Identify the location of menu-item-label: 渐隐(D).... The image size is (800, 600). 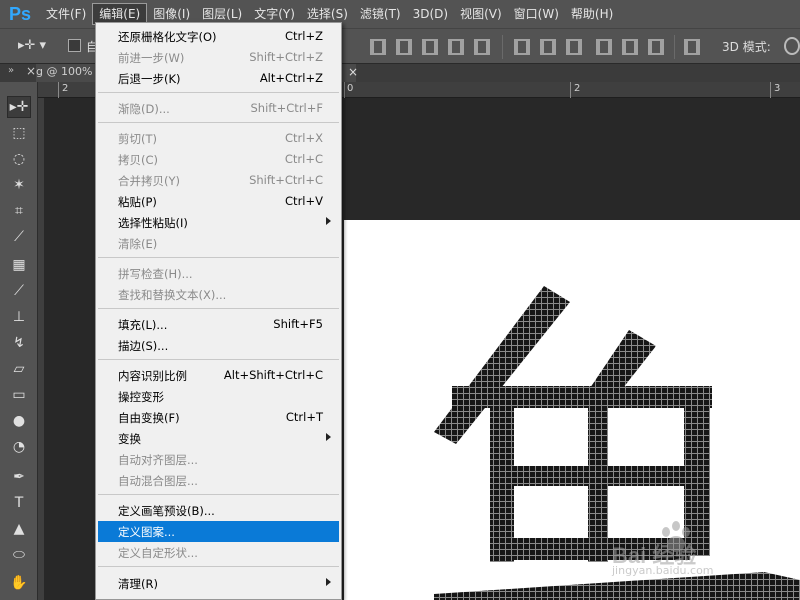
(144, 109).